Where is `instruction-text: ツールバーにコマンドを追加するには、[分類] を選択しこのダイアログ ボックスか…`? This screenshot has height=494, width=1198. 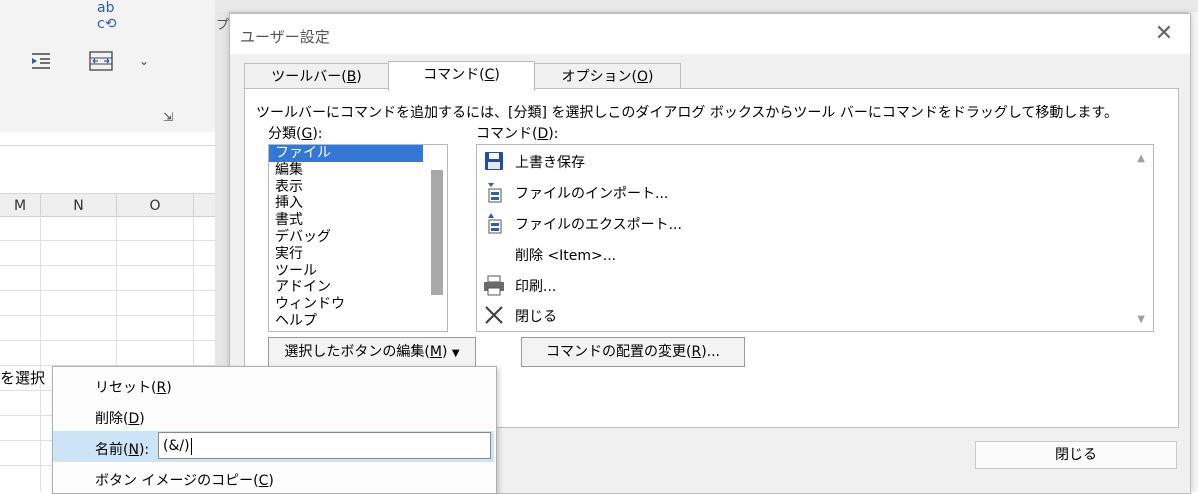 instruction-text: ツールバーにコマンドを追加するには、[分類] を選択しこのダイアログ ボックスか… is located at coordinates (687, 113).